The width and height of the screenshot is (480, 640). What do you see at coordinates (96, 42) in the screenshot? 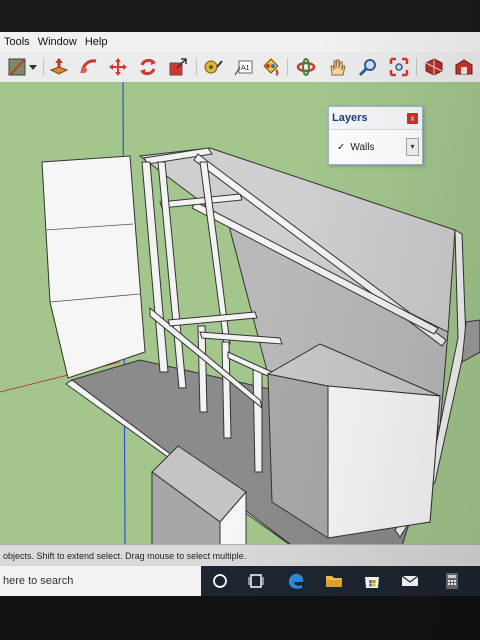
I see `menu-help: Help` at bounding box center [96, 42].